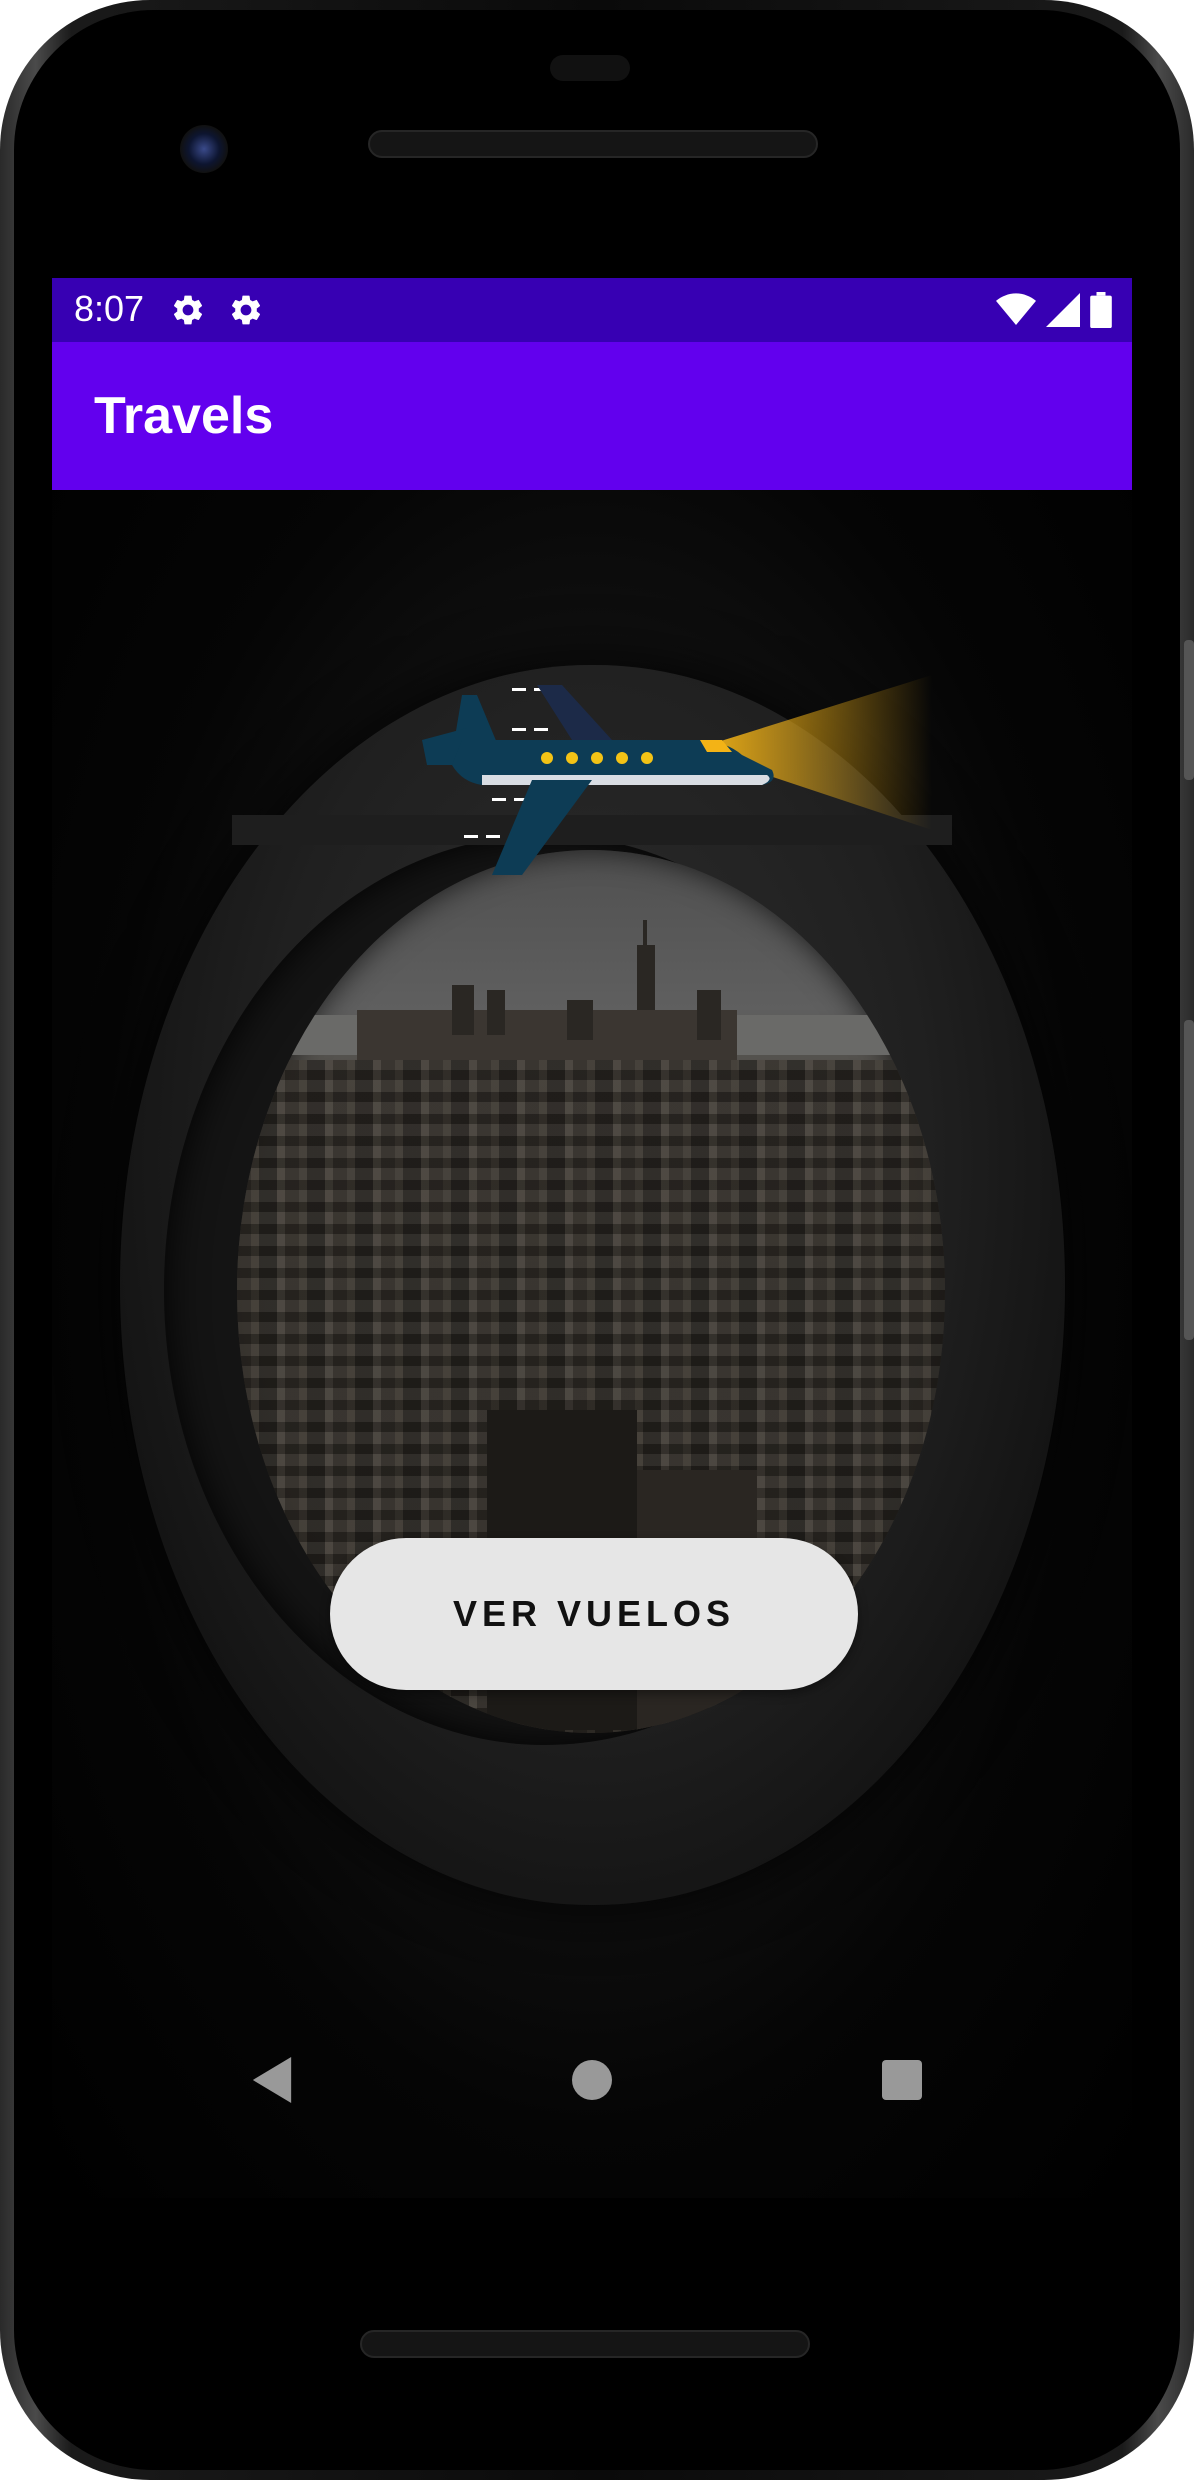  Describe the element at coordinates (592, 416) in the screenshot. I see `app-bar: Travels` at that location.